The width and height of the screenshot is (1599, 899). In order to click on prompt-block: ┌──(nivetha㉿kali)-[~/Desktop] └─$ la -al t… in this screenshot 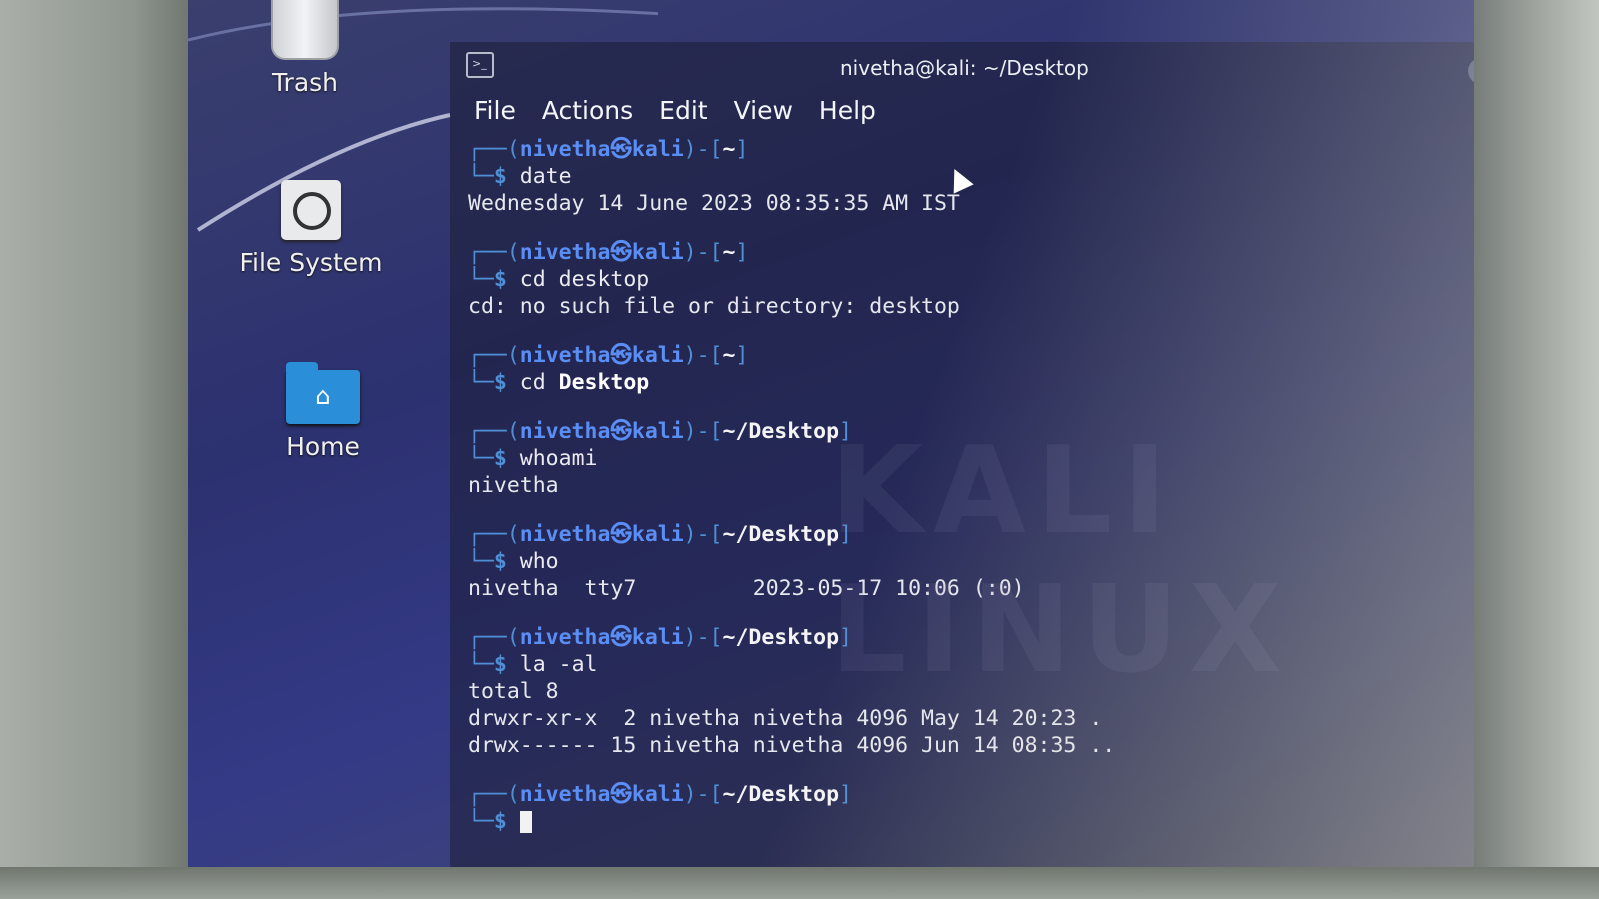, I will do `click(971, 691)`.